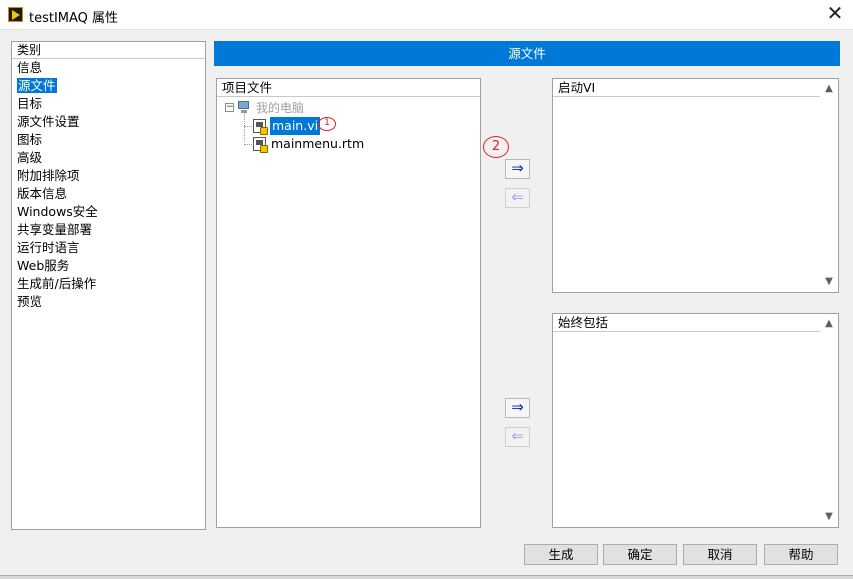  I want to click on project-files-header: 项目文件, so click(348, 88).